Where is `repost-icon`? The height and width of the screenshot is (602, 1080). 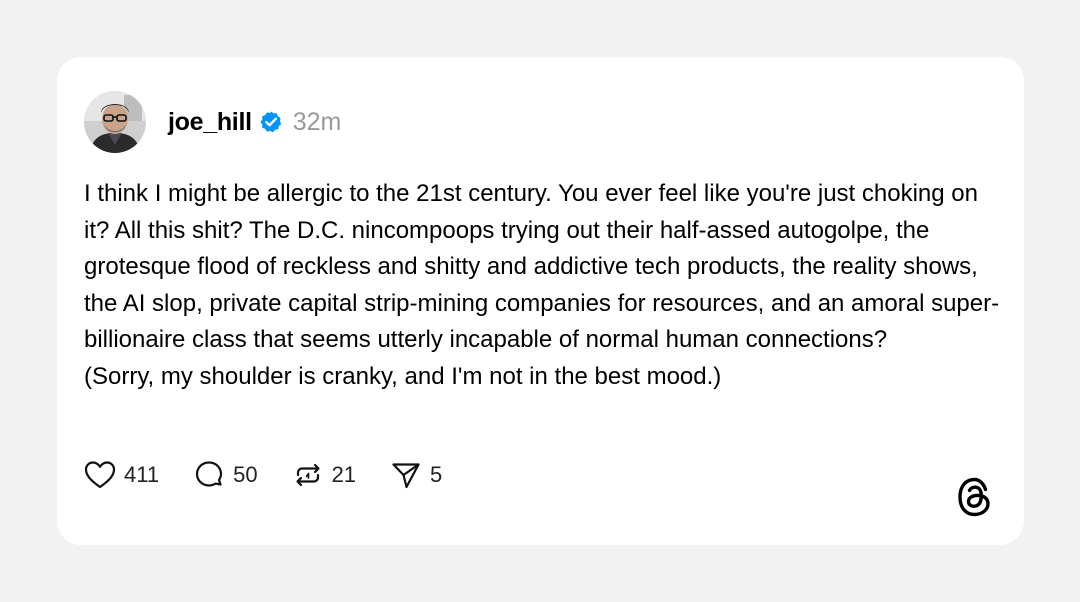 repost-icon is located at coordinates (307, 475).